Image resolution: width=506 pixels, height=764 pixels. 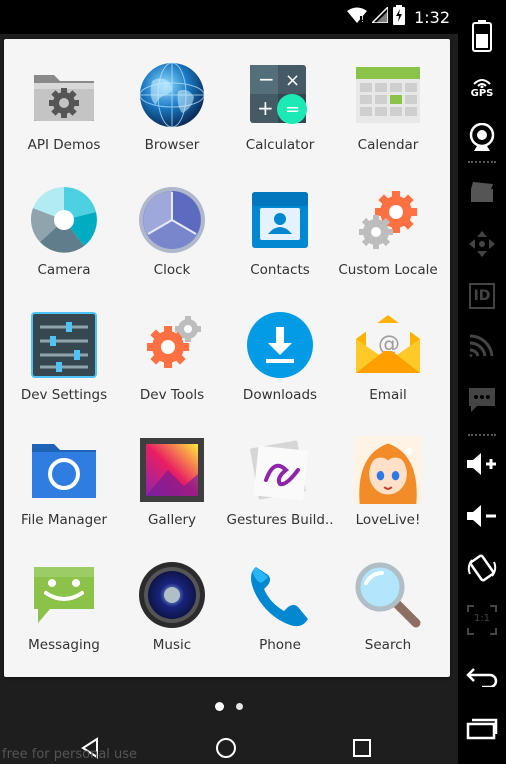 What do you see at coordinates (172, 145) in the screenshot?
I see `app-label: Browser` at bounding box center [172, 145].